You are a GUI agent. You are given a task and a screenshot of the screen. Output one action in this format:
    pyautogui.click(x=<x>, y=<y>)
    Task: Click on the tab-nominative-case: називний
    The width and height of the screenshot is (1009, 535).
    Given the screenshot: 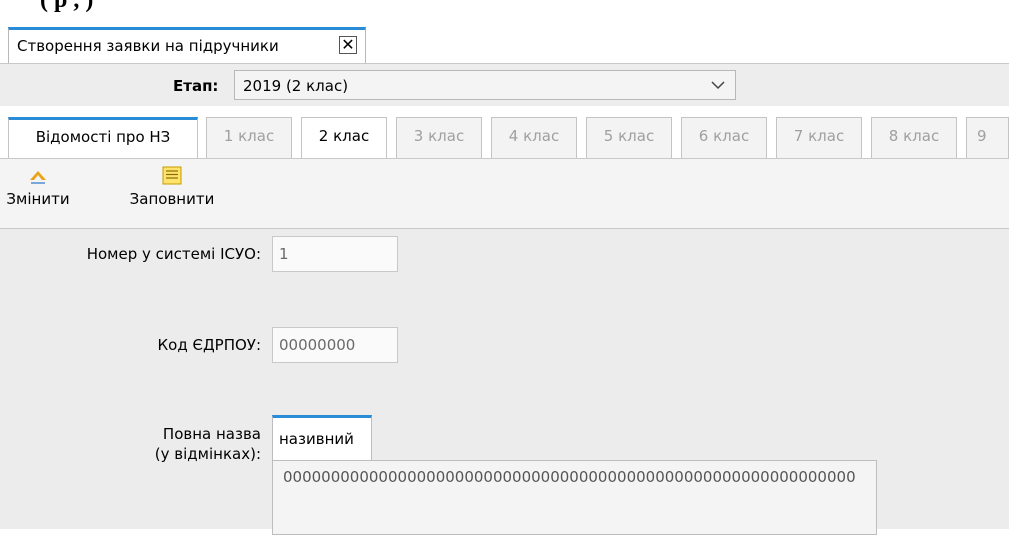 What is the action you would take?
    pyautogui.click(x=322, y=438)
    